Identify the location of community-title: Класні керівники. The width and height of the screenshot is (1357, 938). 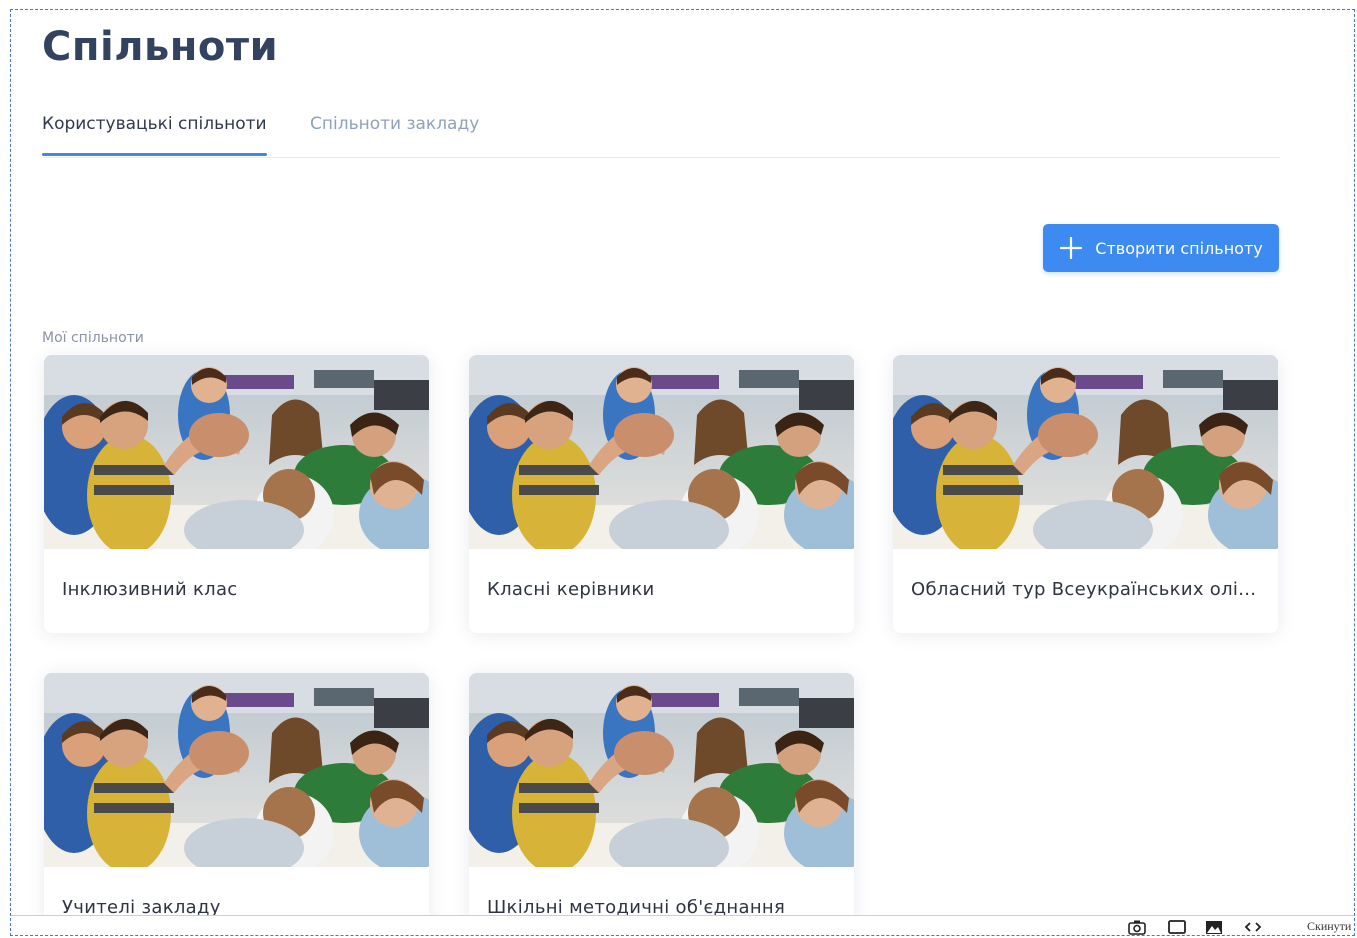
(571, 589).